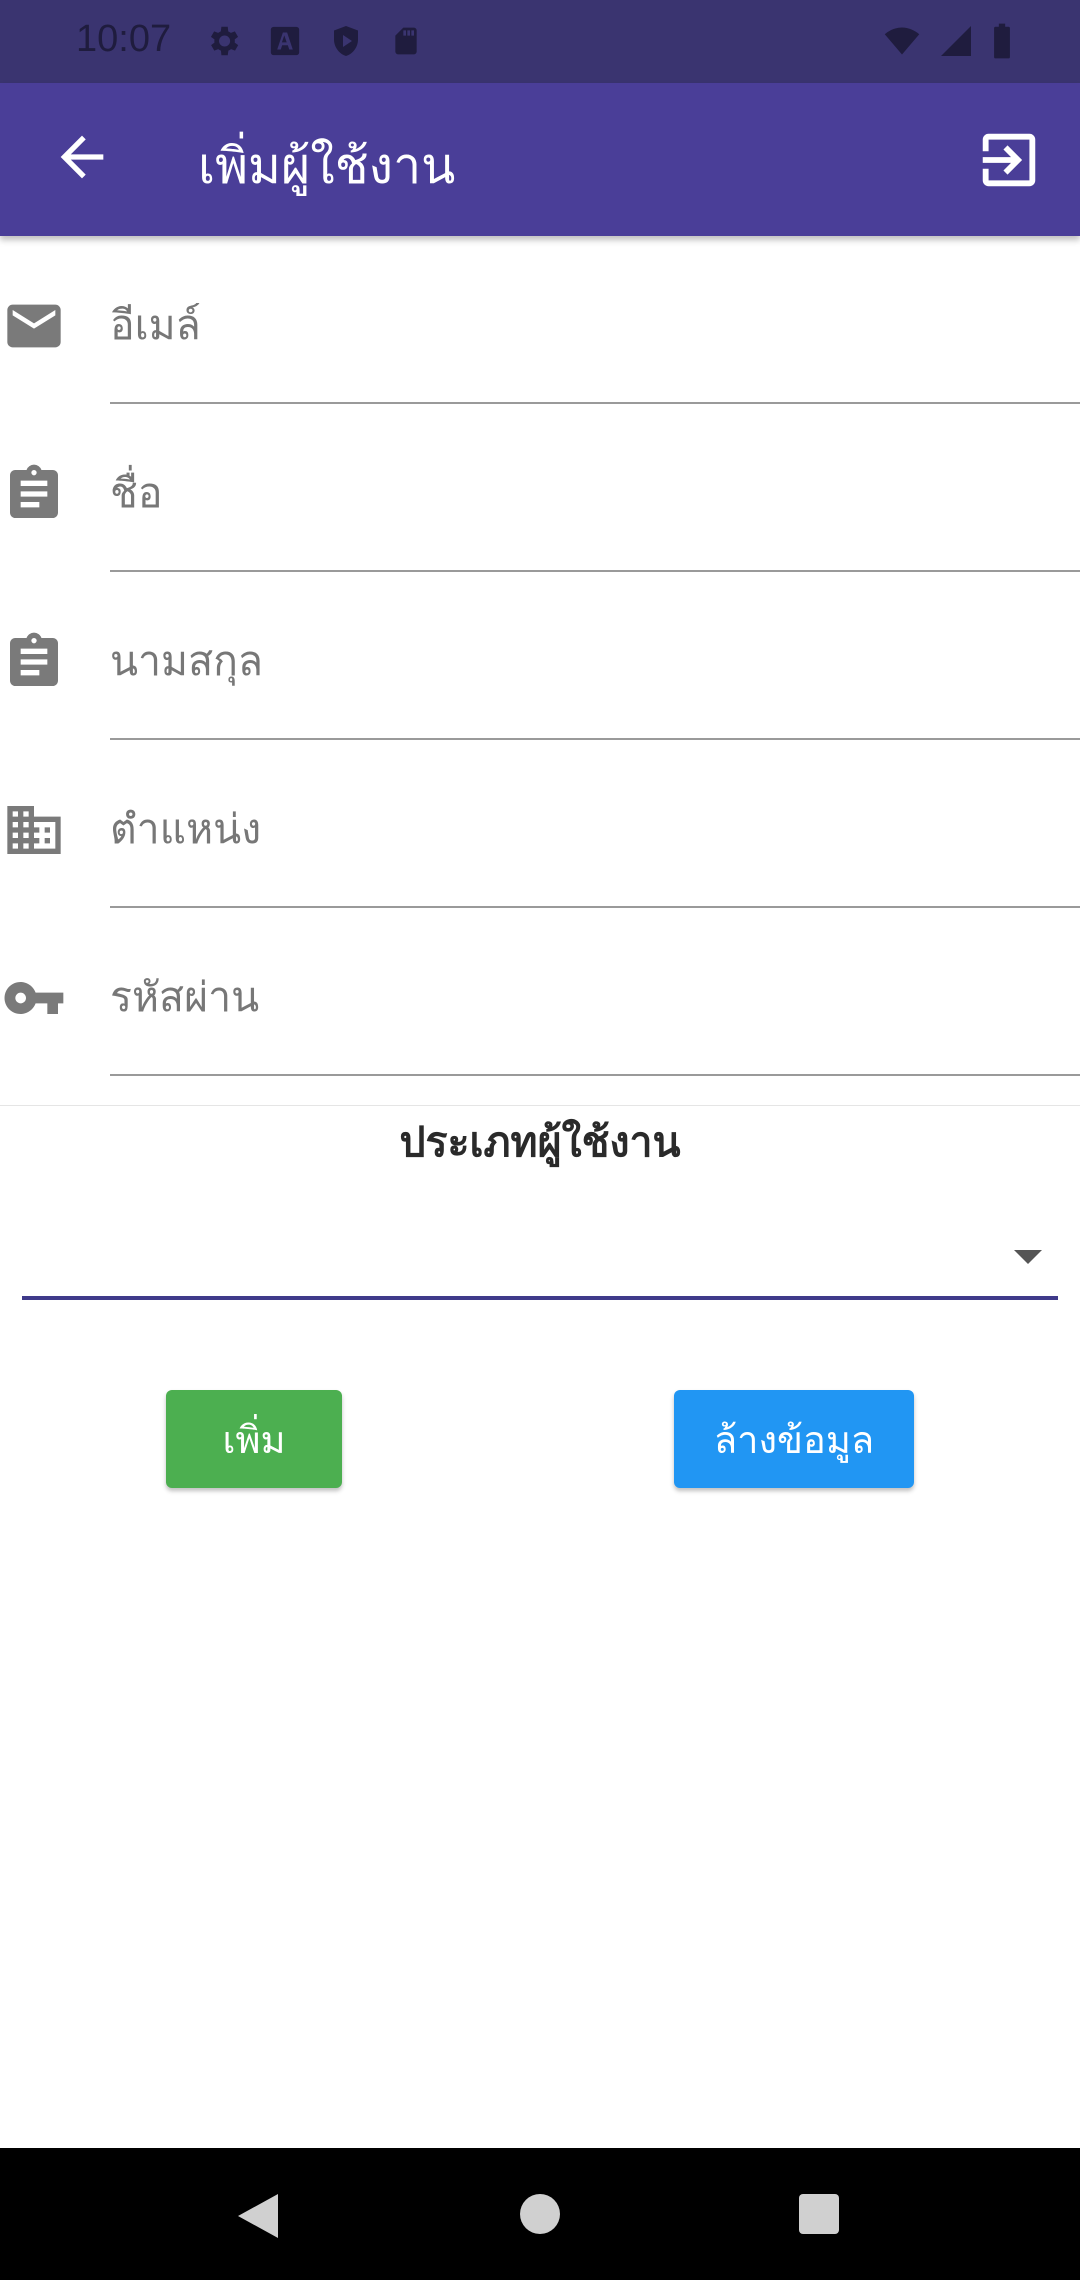 Image resolution: width=1080 pixels, height=2280 pixels. What do you see at coordinates (595, 1075) in the screenshot?
I see `password-underline` at bounding box center [595, 1075].